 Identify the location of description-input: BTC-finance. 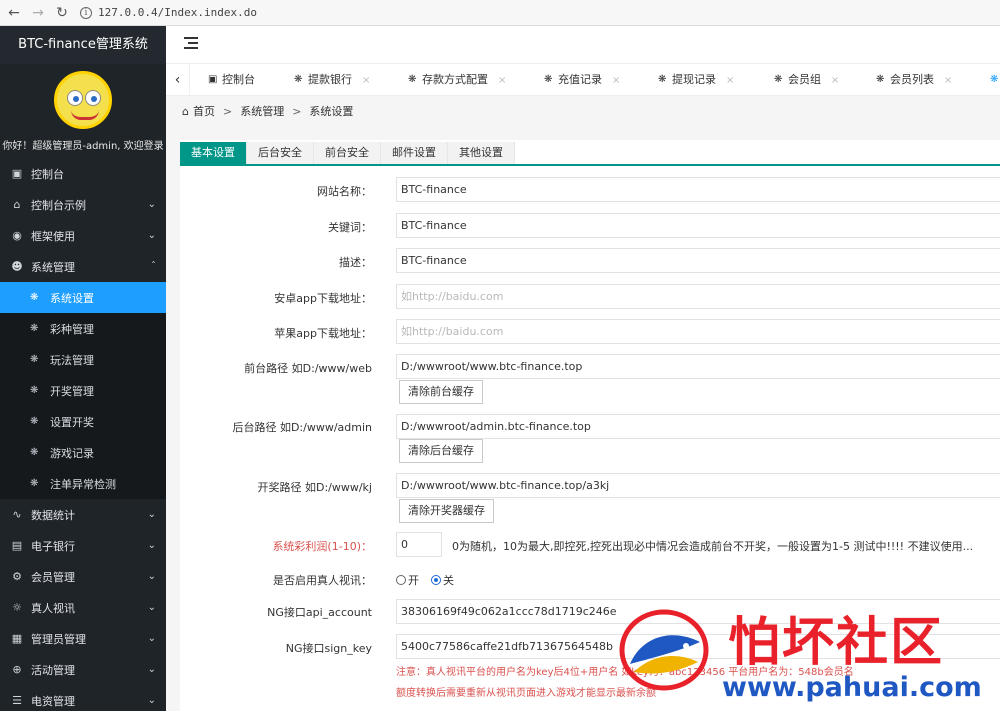
(698, 260).